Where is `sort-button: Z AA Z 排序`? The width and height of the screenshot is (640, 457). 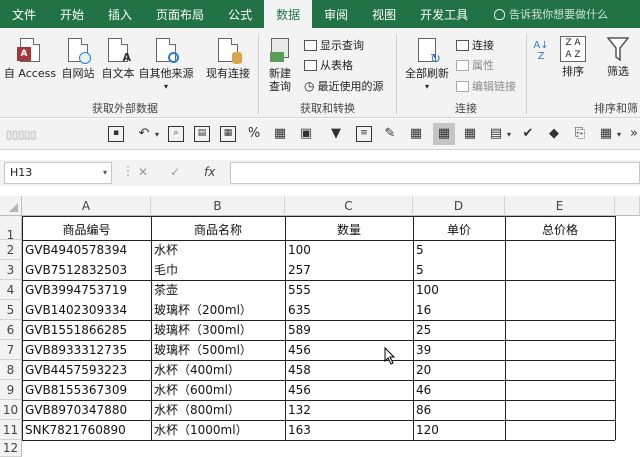 sort-button: Z AA Z 排序 is located at coordinates (573, 57).